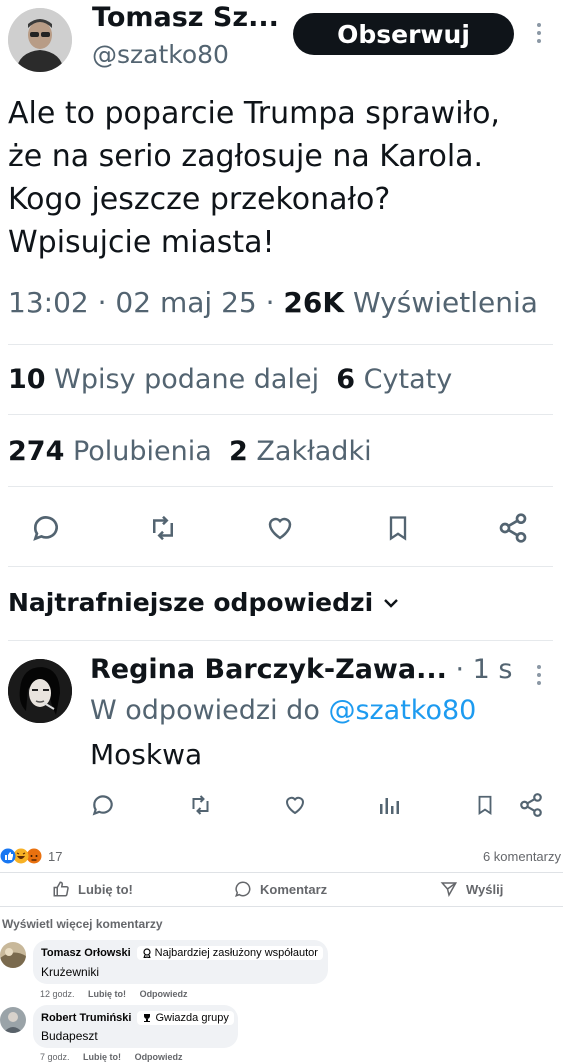 This screenshot has width=563, height=1063. I want to click on reply-author-row: Regina Barczyk-Zawa... · 1 s, so click(301, 669).